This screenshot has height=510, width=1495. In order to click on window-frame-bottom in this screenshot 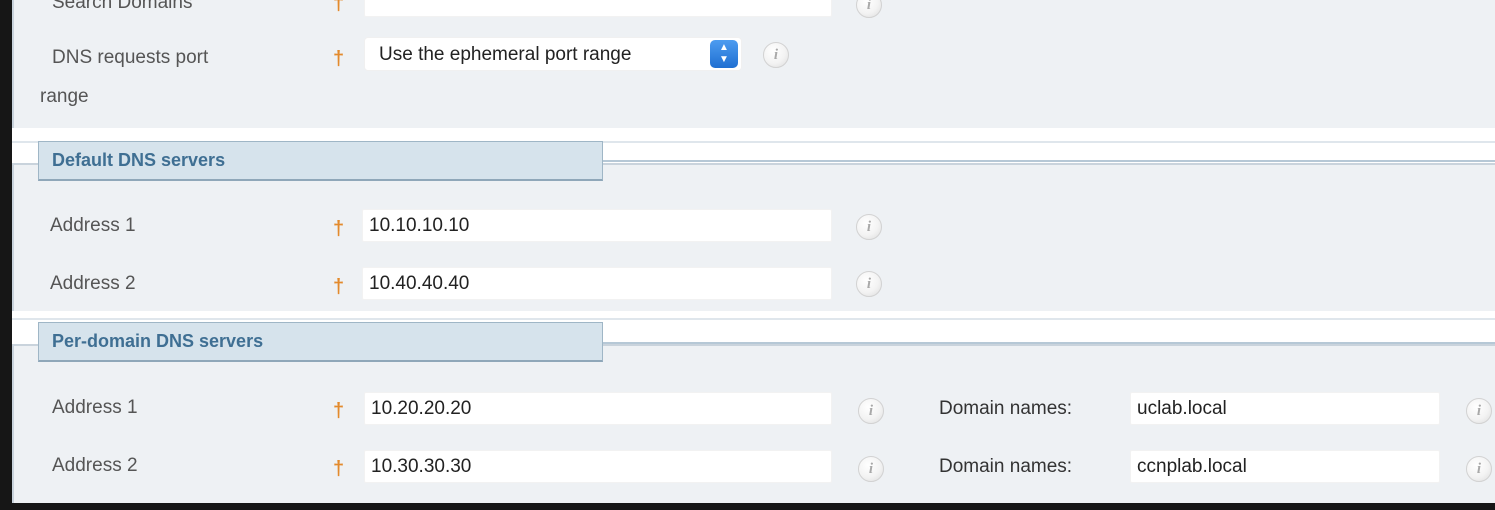, I will do `click(747, 506)`.